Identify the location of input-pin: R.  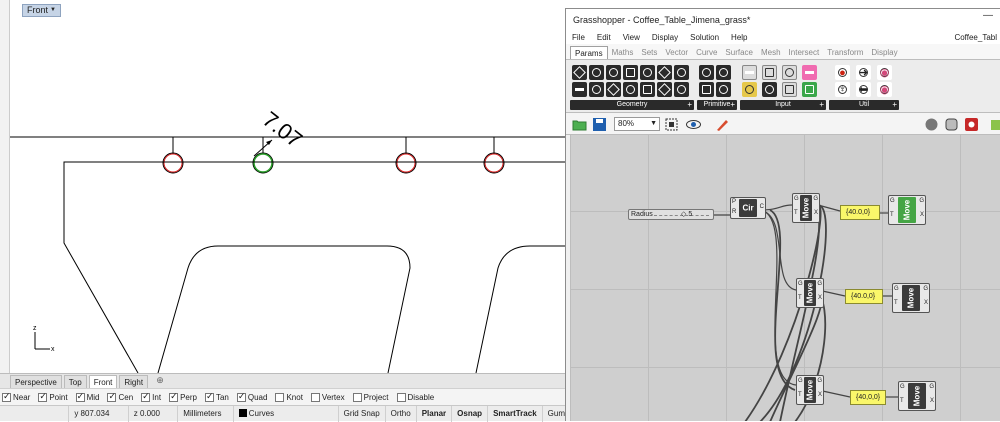
(734, 212).